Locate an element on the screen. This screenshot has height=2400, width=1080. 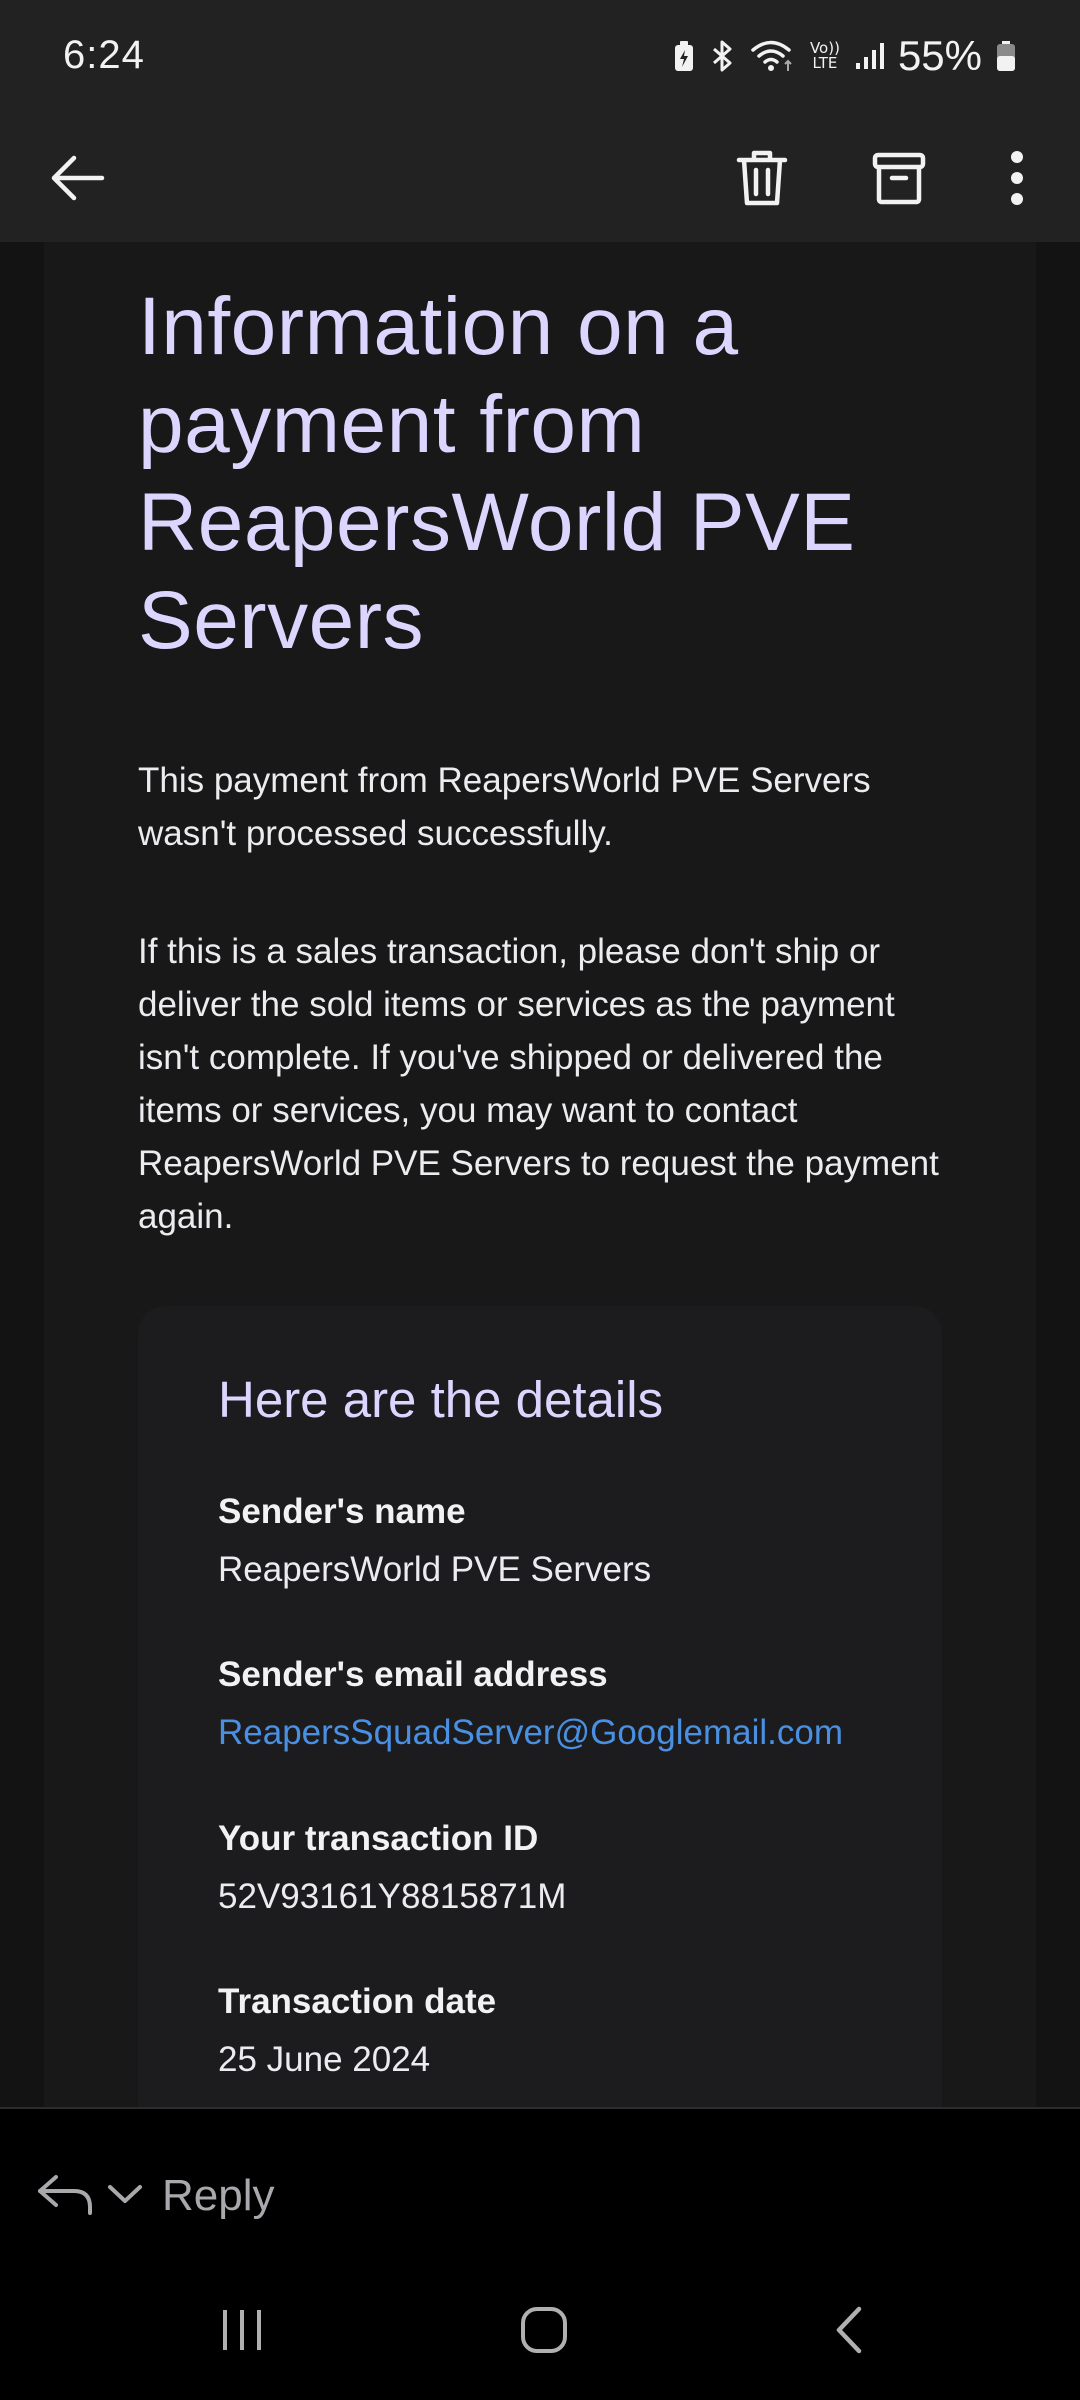
sender-email-link: ReapersSquadServer@Googlemail.com is located at coordinates (530, 1732).